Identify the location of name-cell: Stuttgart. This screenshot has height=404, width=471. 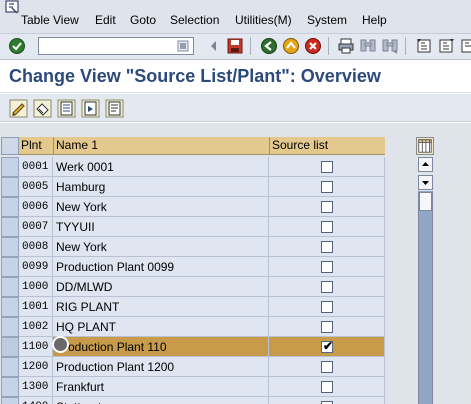
(161, 400).